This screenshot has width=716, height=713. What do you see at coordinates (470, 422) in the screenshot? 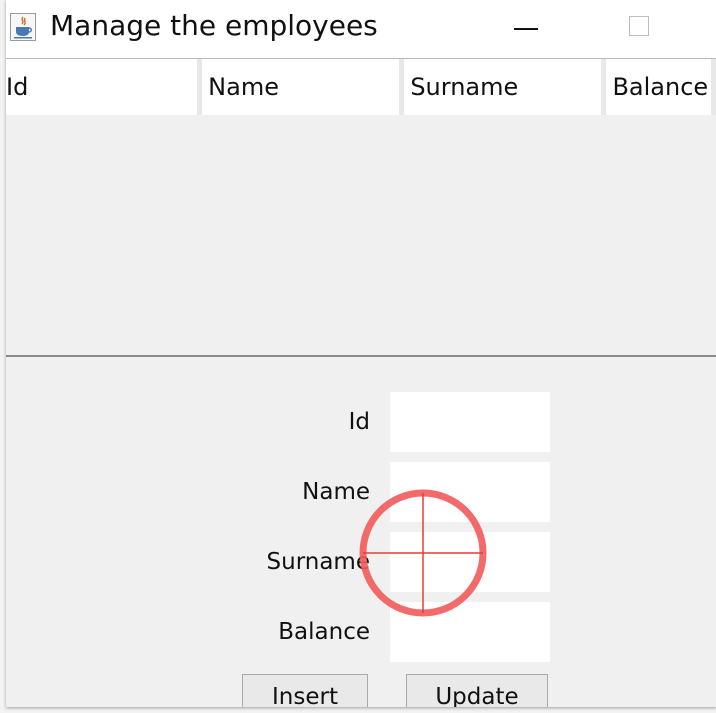
I see `id-field` at bounding box center [470, 422].